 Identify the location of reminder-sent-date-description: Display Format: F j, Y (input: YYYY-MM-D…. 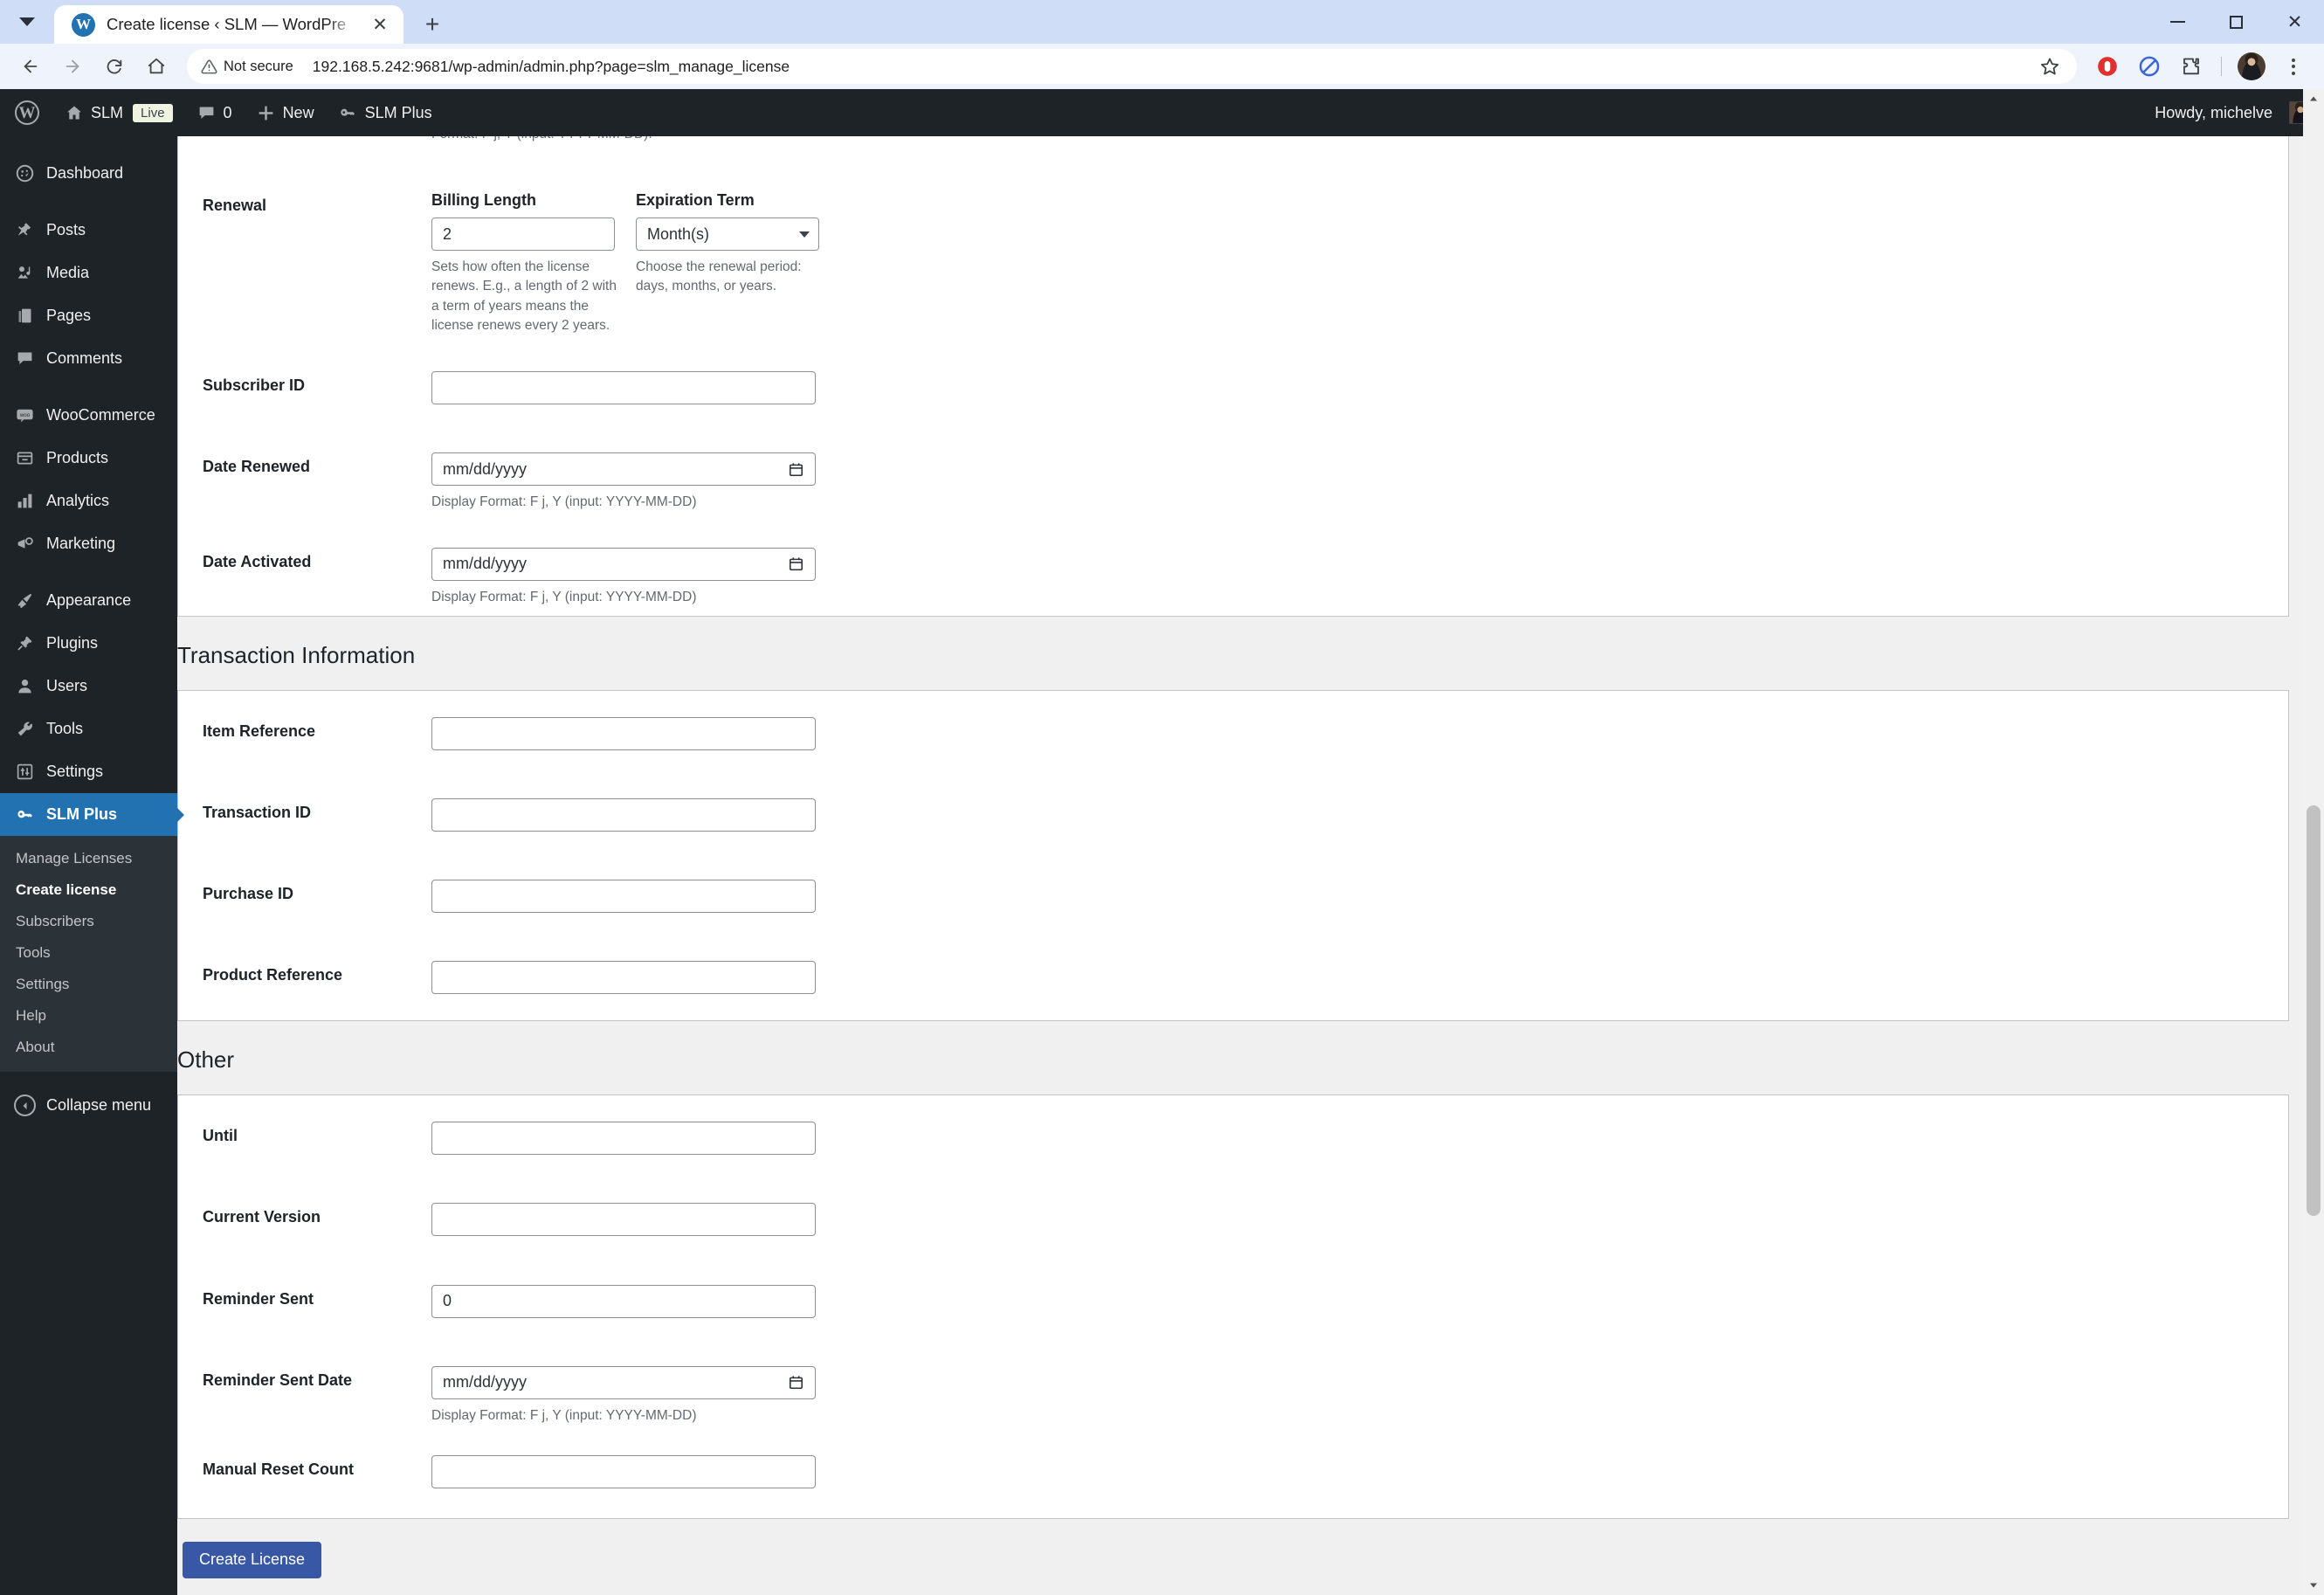
(564, 1415).